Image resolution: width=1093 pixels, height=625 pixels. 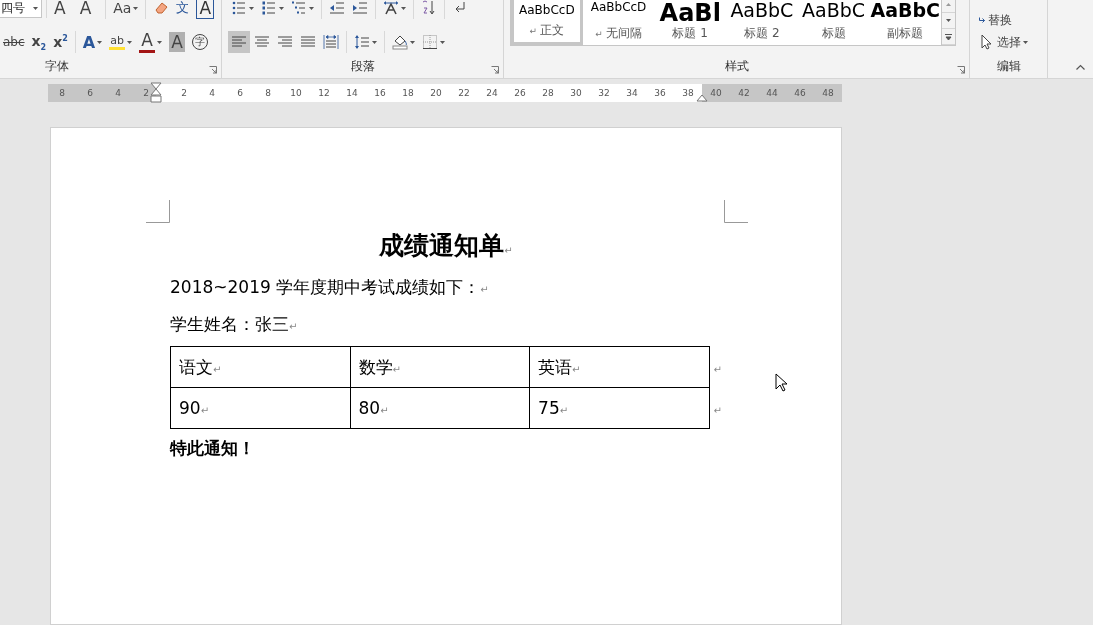 What do you see at coordinates (324, 93) in the screenshot?
I see `ruler-number: 12` at bounding box center [324, 93].